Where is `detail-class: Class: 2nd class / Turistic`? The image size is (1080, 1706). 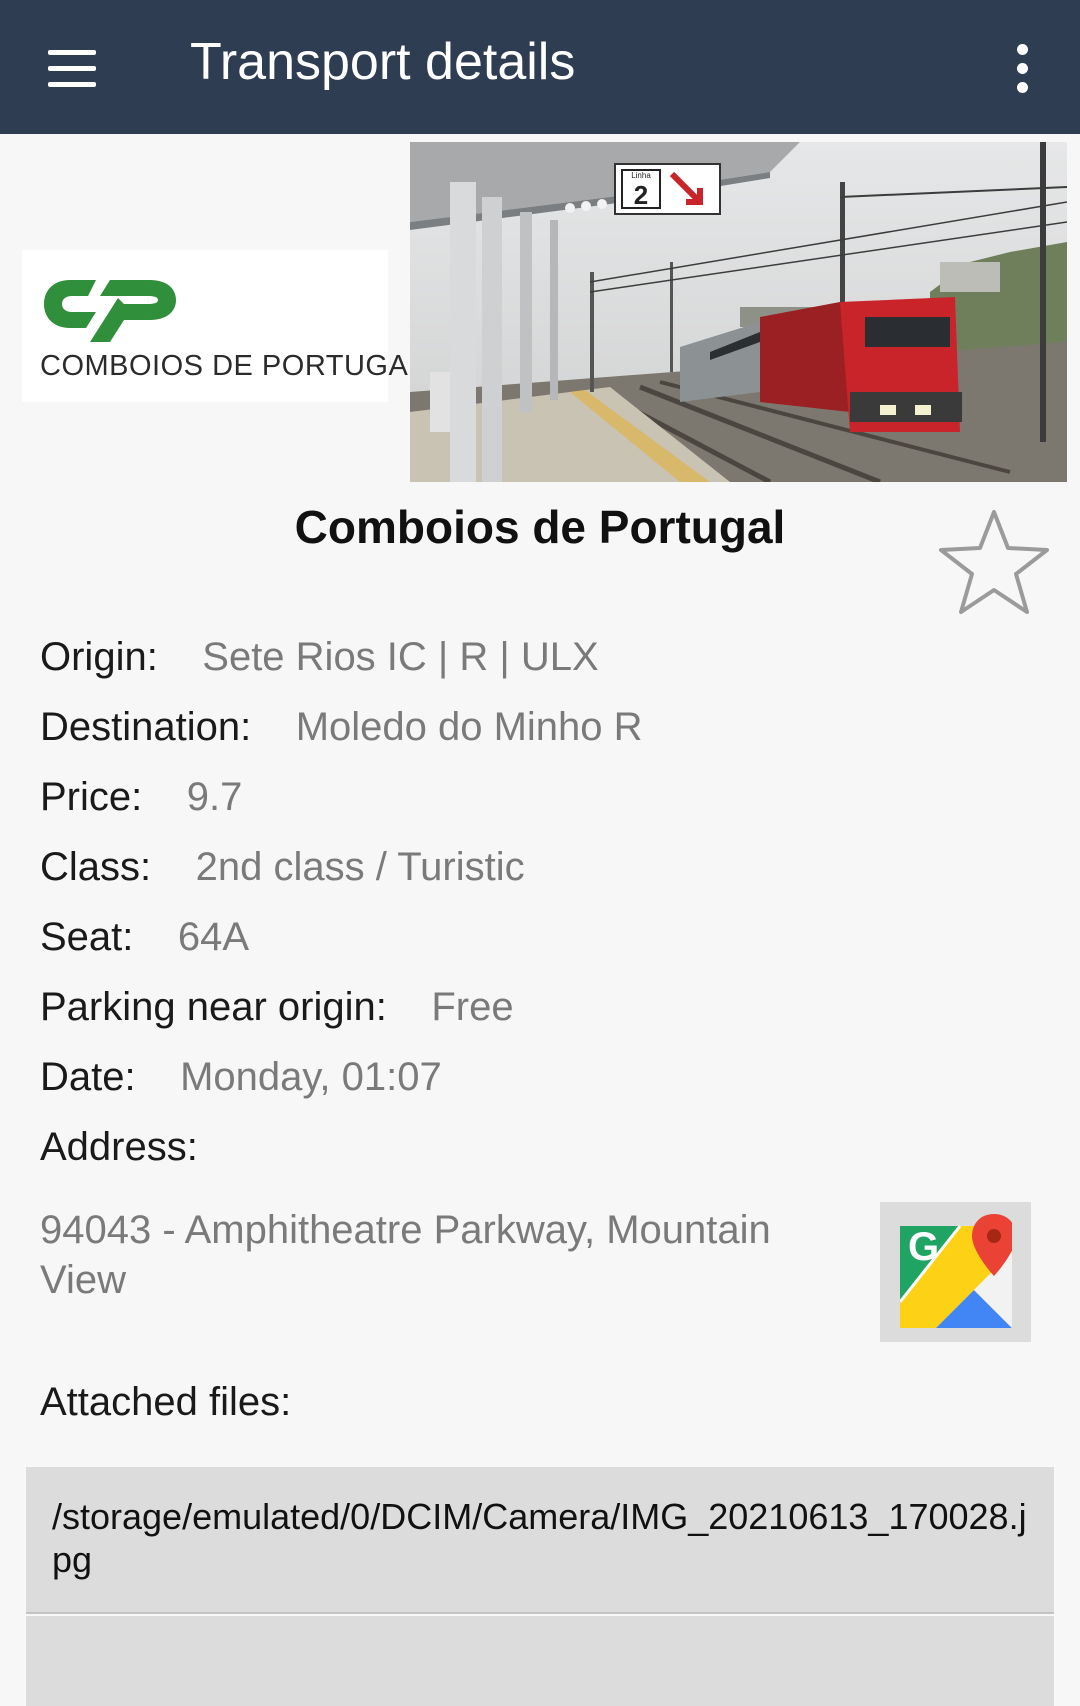 detail-class: Class: 2nd class / Turistic is located at coordinates (282, 867).